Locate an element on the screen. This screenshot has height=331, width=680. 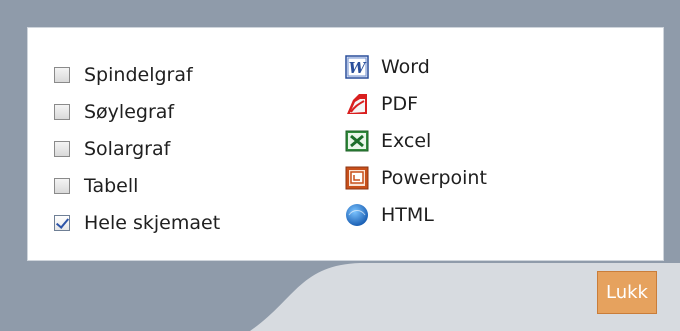
option-hele-skjemaet: Hele skjemaet is located at coordinates (137, 222).